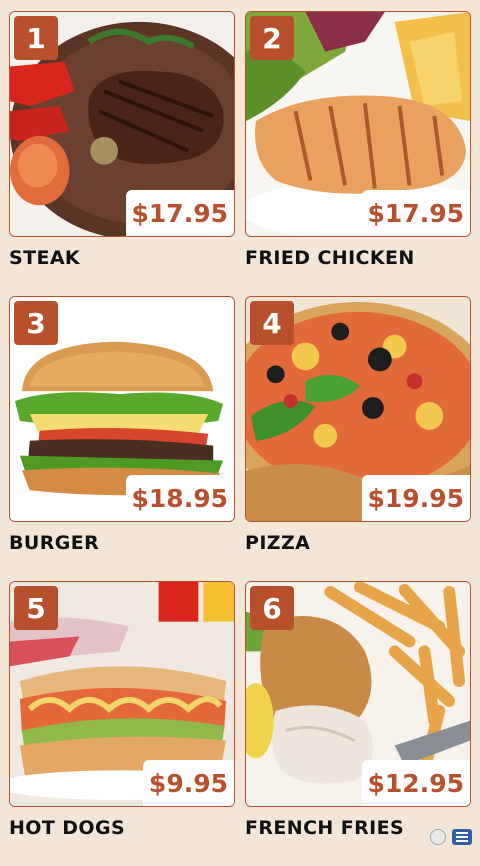 Image resolution: width=480 pixels, height=866 pixels. Describe the element at coordinates (415, 498) in the screenshot. I see `item-price: $19.95` at that location.